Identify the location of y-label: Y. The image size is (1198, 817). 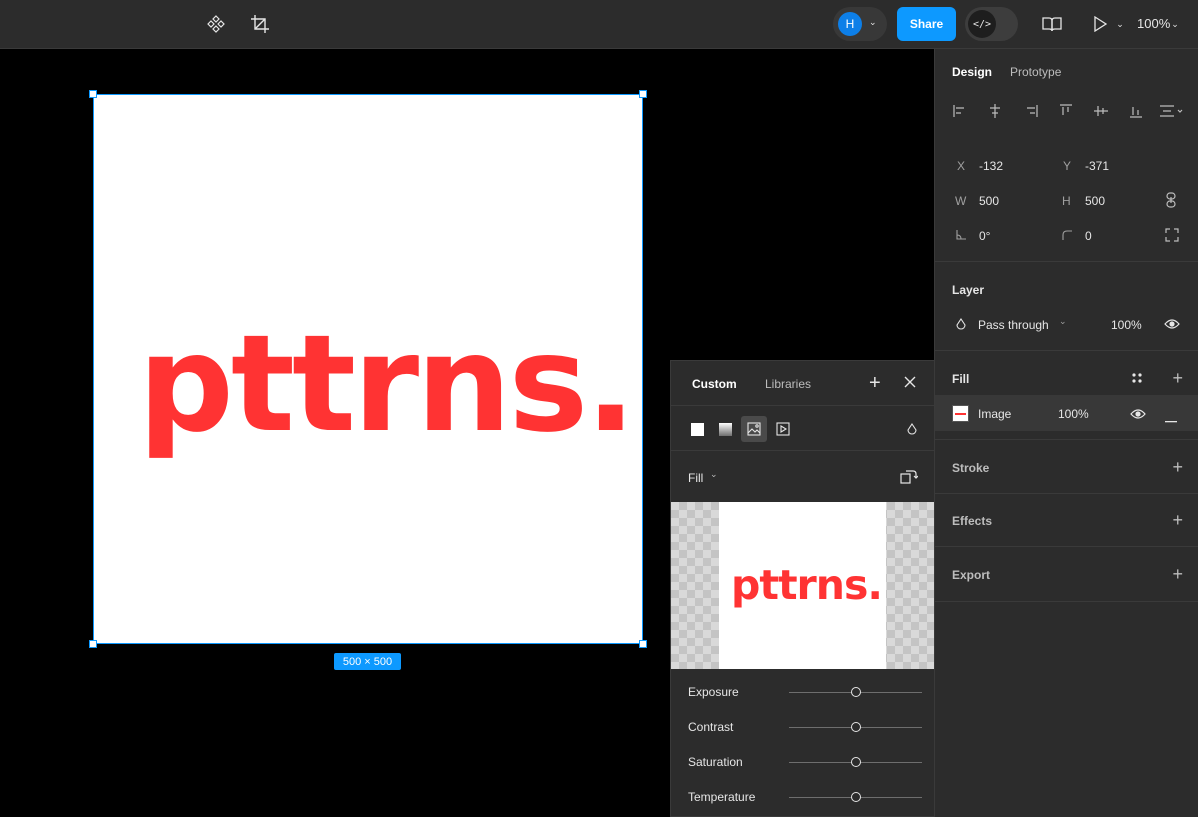
(1067, 166).